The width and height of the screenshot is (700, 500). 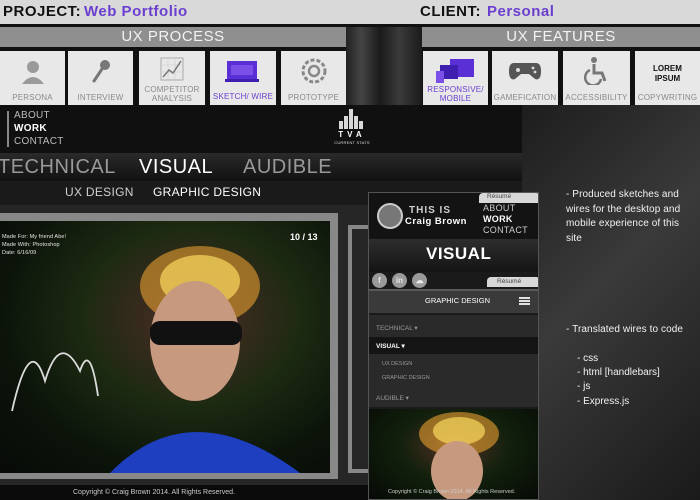 What do you see at coordinates (430, 210) in the screenshot?
I see `brand-line1: THIS IS` at bounding box center [430, 210].